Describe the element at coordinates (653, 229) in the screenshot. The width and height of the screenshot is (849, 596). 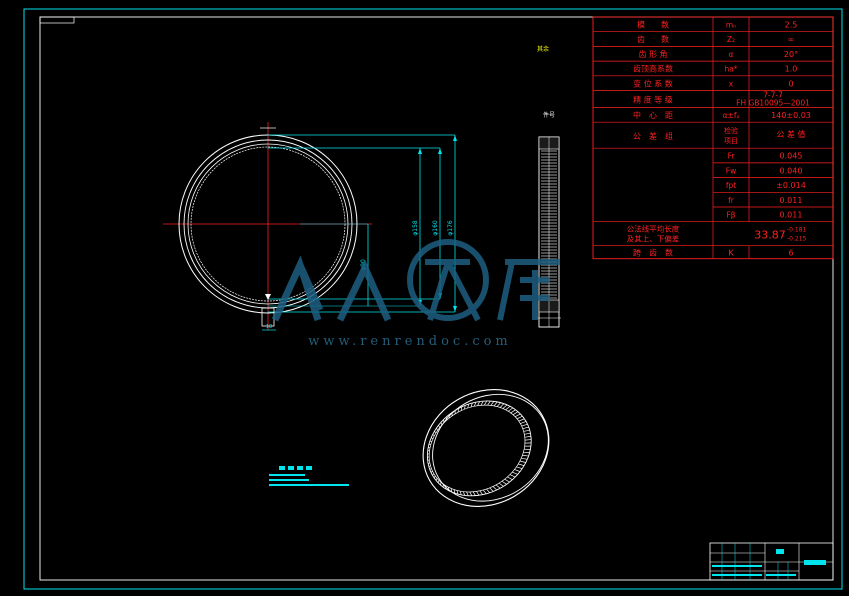
I see `svg-text: 公法线平均长度` at that location.